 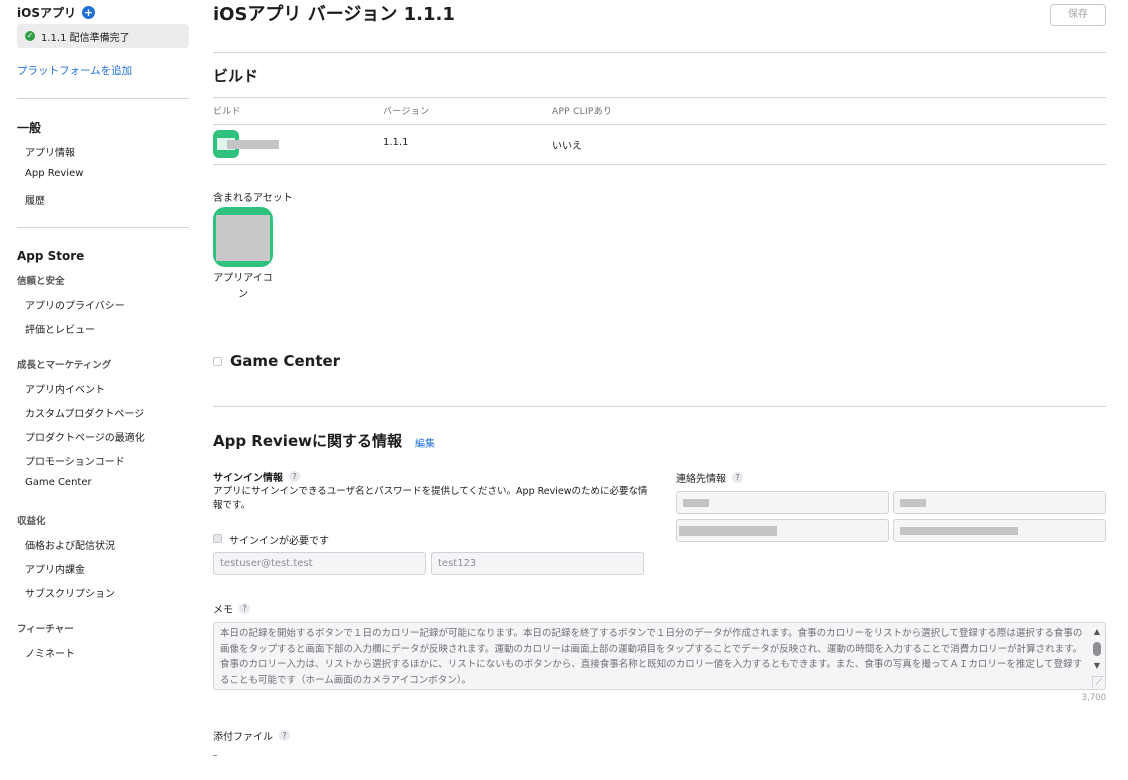 I want to click on app-clip-cell: いいえ, so click(x=567, y=146).